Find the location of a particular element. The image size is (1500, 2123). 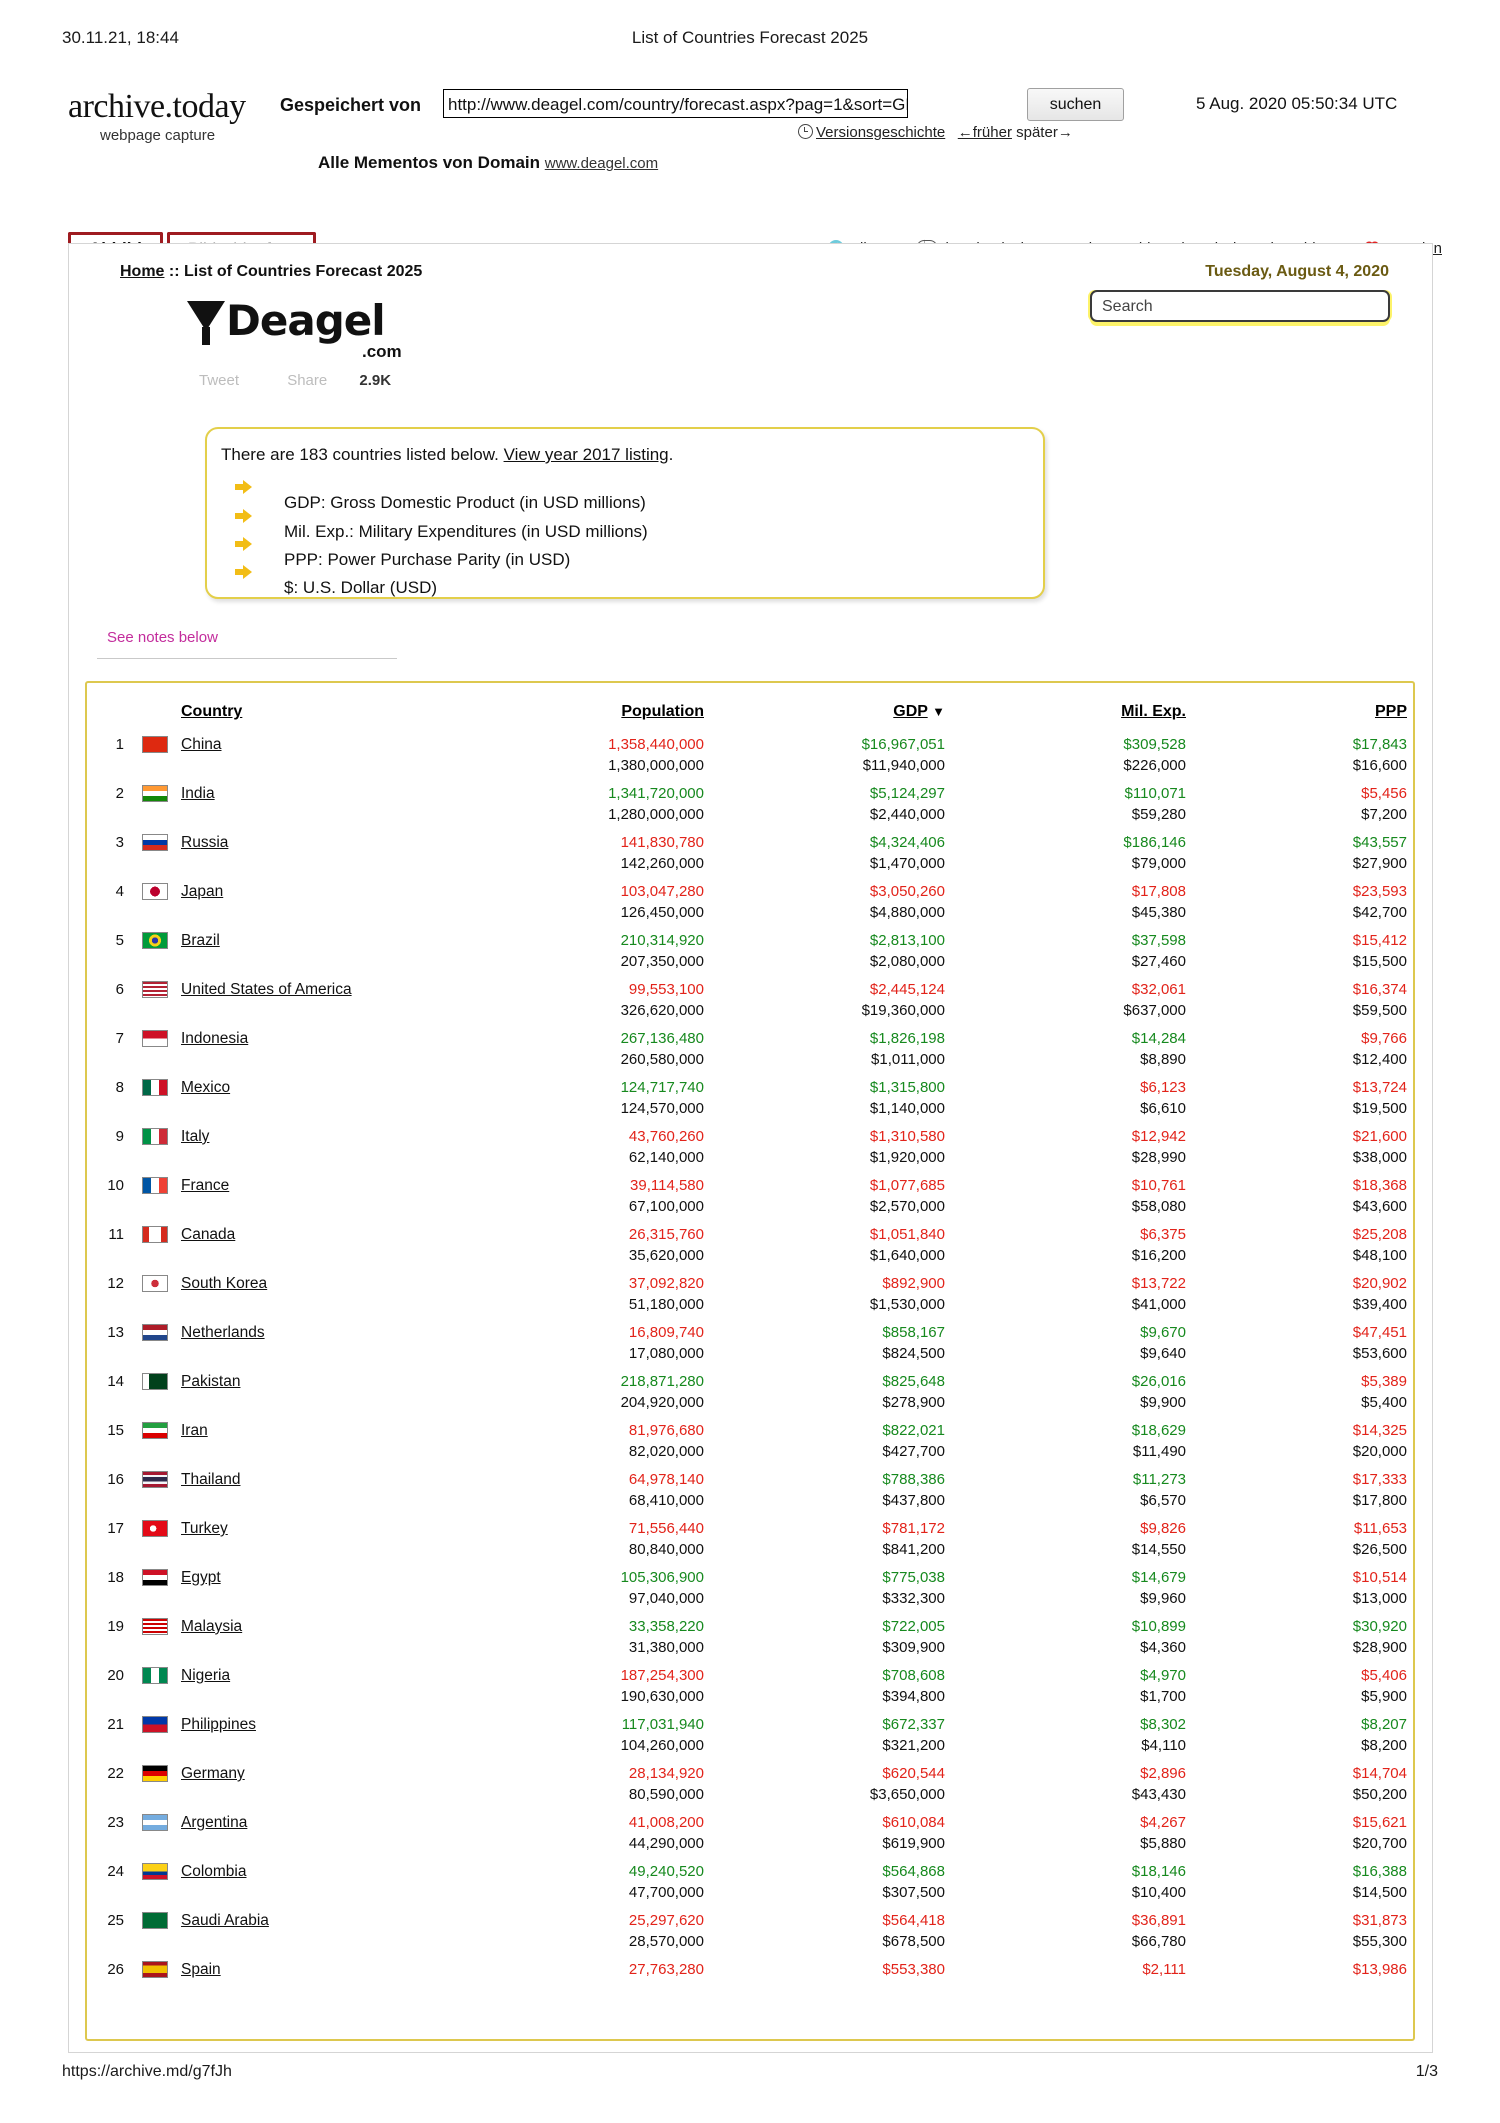

country-name-cell: Italy is located at coordinates (308, 1133).